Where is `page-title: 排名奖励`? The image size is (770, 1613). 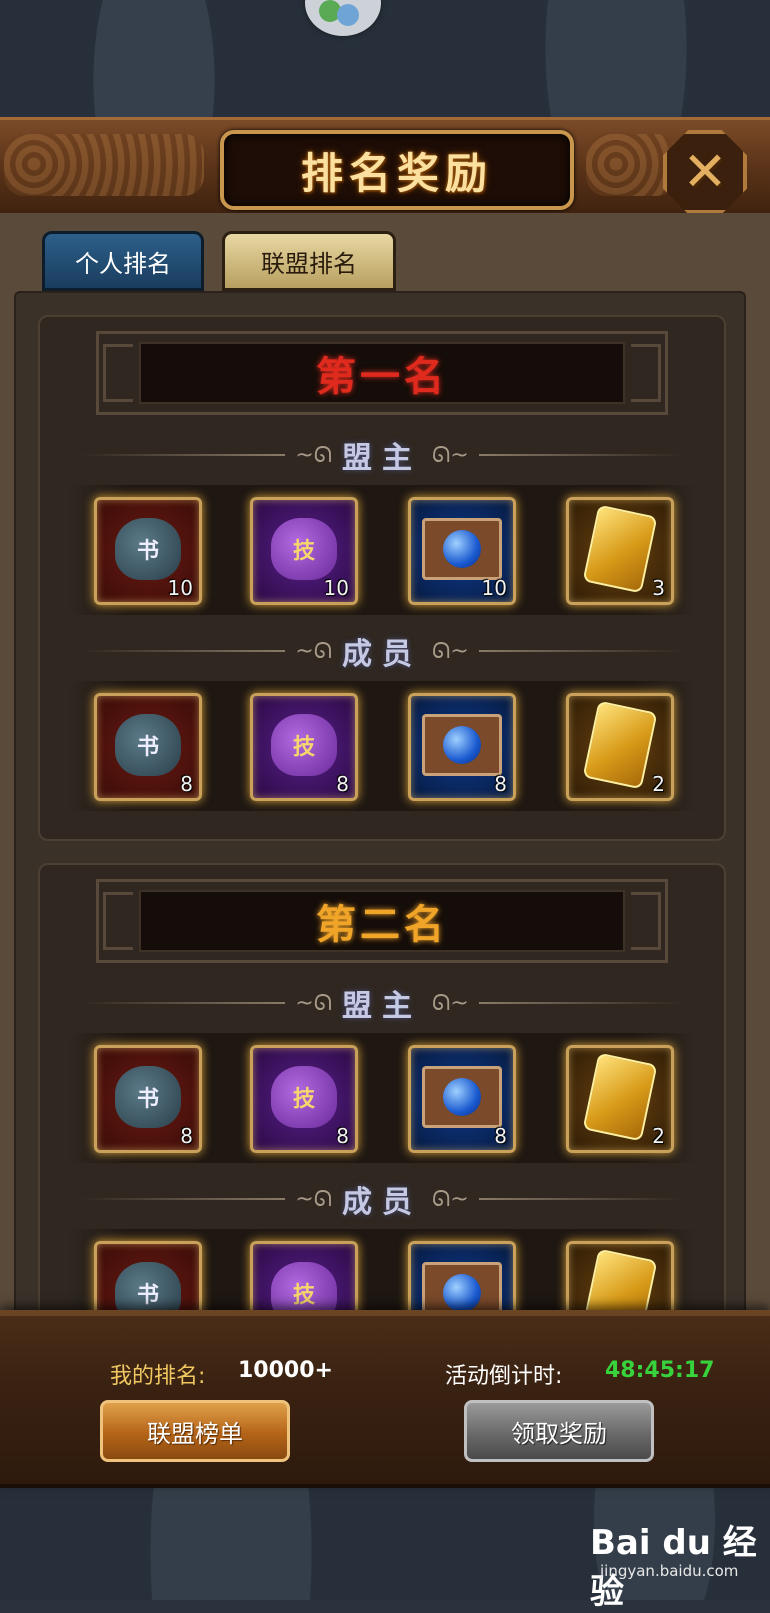 page-title: 排名奖励 is located at coordinates (396, 173).